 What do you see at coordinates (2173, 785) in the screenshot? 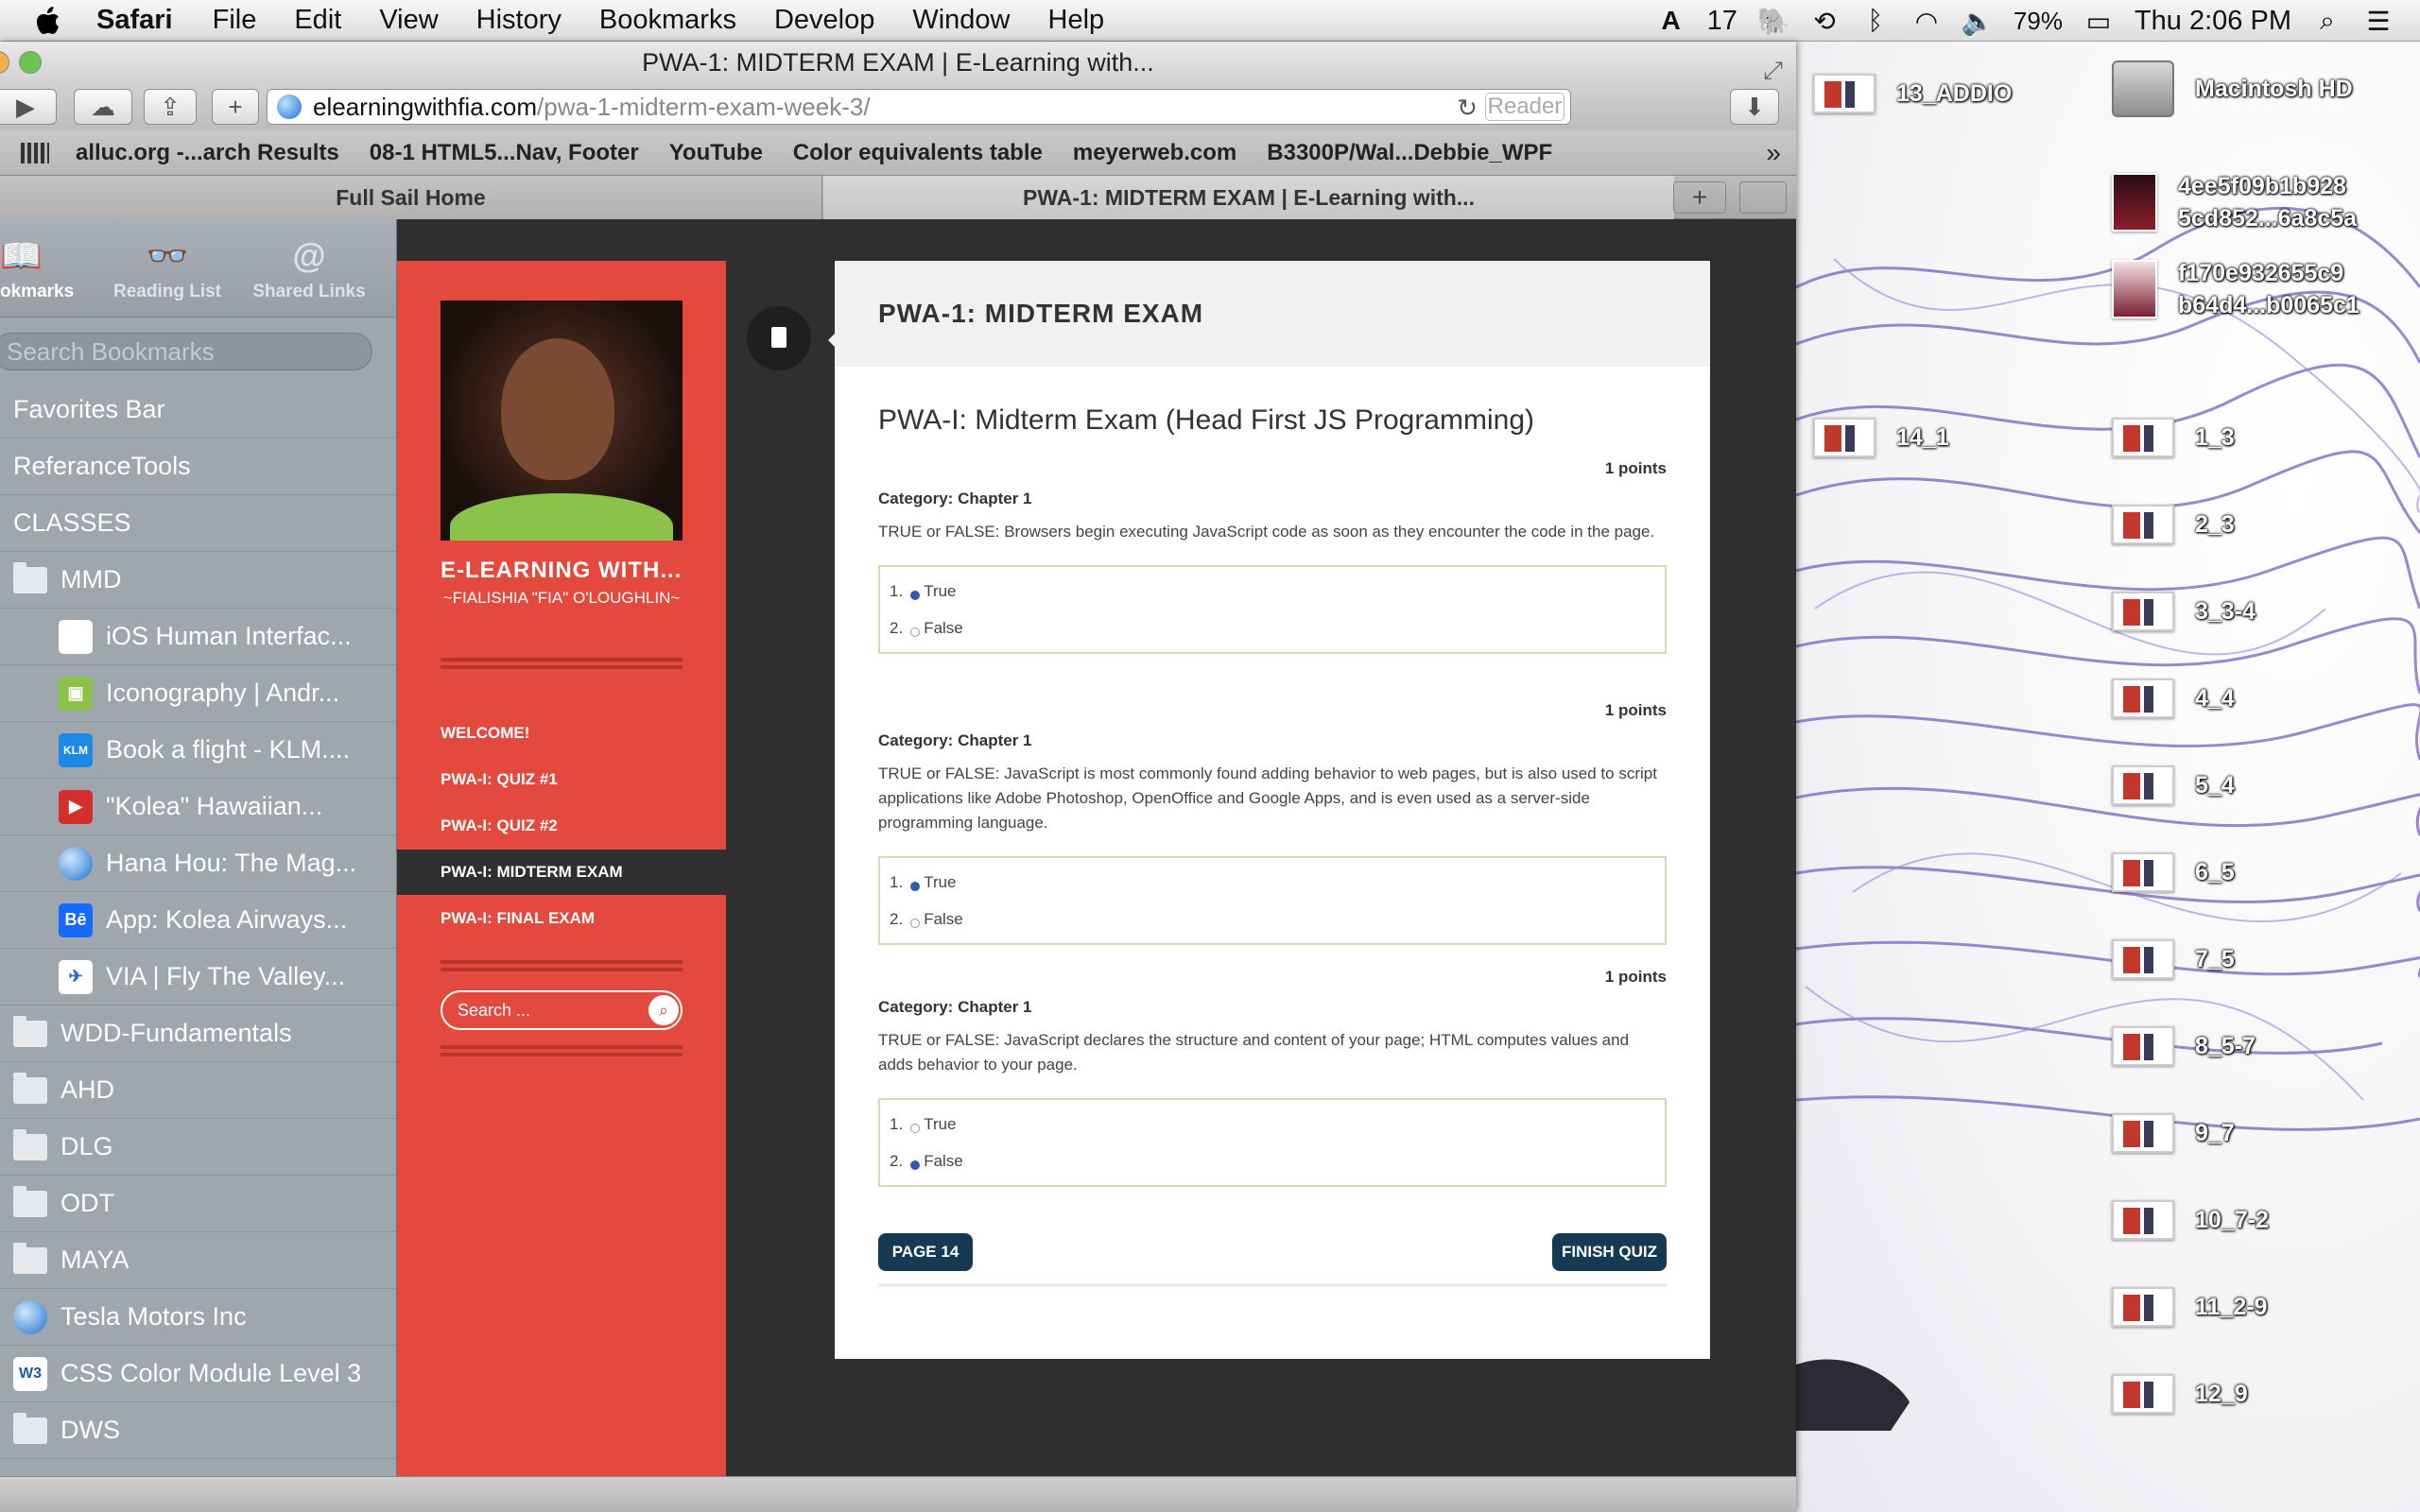
I see `desktop-icon-5-4: 5_4` at bounding box center [2173, 785].